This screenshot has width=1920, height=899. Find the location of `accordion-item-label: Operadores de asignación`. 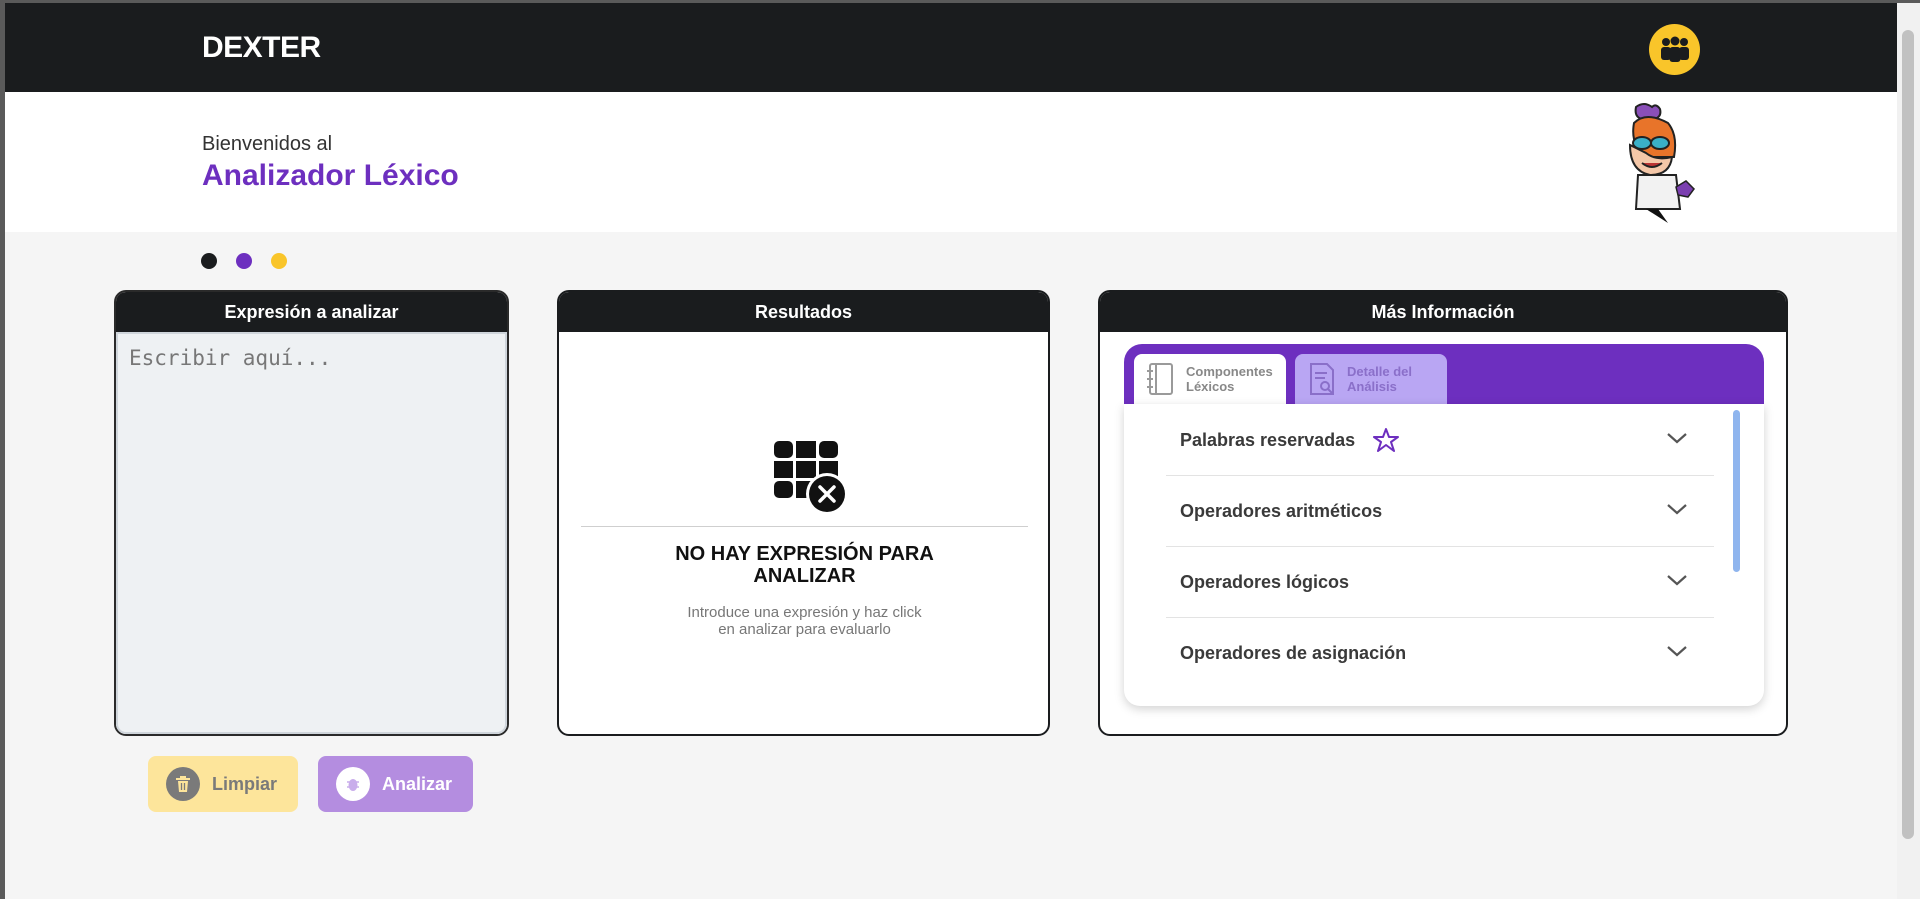

accordion-item-label: Operadores de asignación is located at coordinates (1293, 653).